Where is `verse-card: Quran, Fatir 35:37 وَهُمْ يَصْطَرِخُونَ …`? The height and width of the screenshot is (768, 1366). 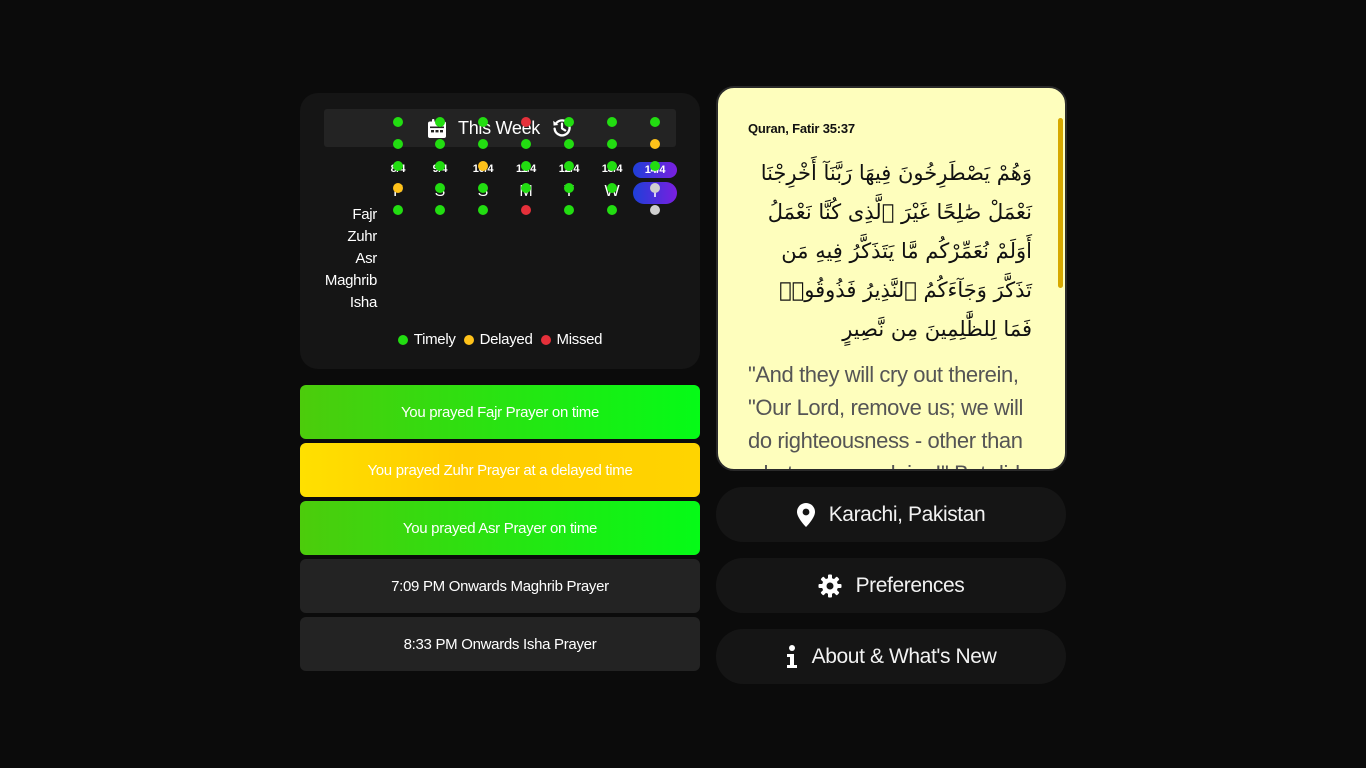
verse-card: Quran, Fatir 35:37 وَهُمْ يَصْطَرِخُونَ … is located at coordinates (891, 278).